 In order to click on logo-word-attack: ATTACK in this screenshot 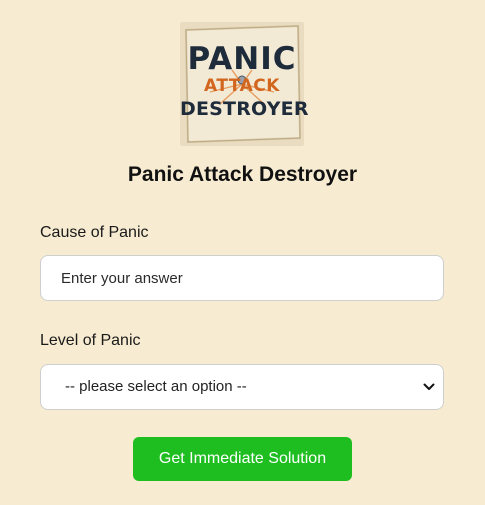, I will do `click(242, 86)`.